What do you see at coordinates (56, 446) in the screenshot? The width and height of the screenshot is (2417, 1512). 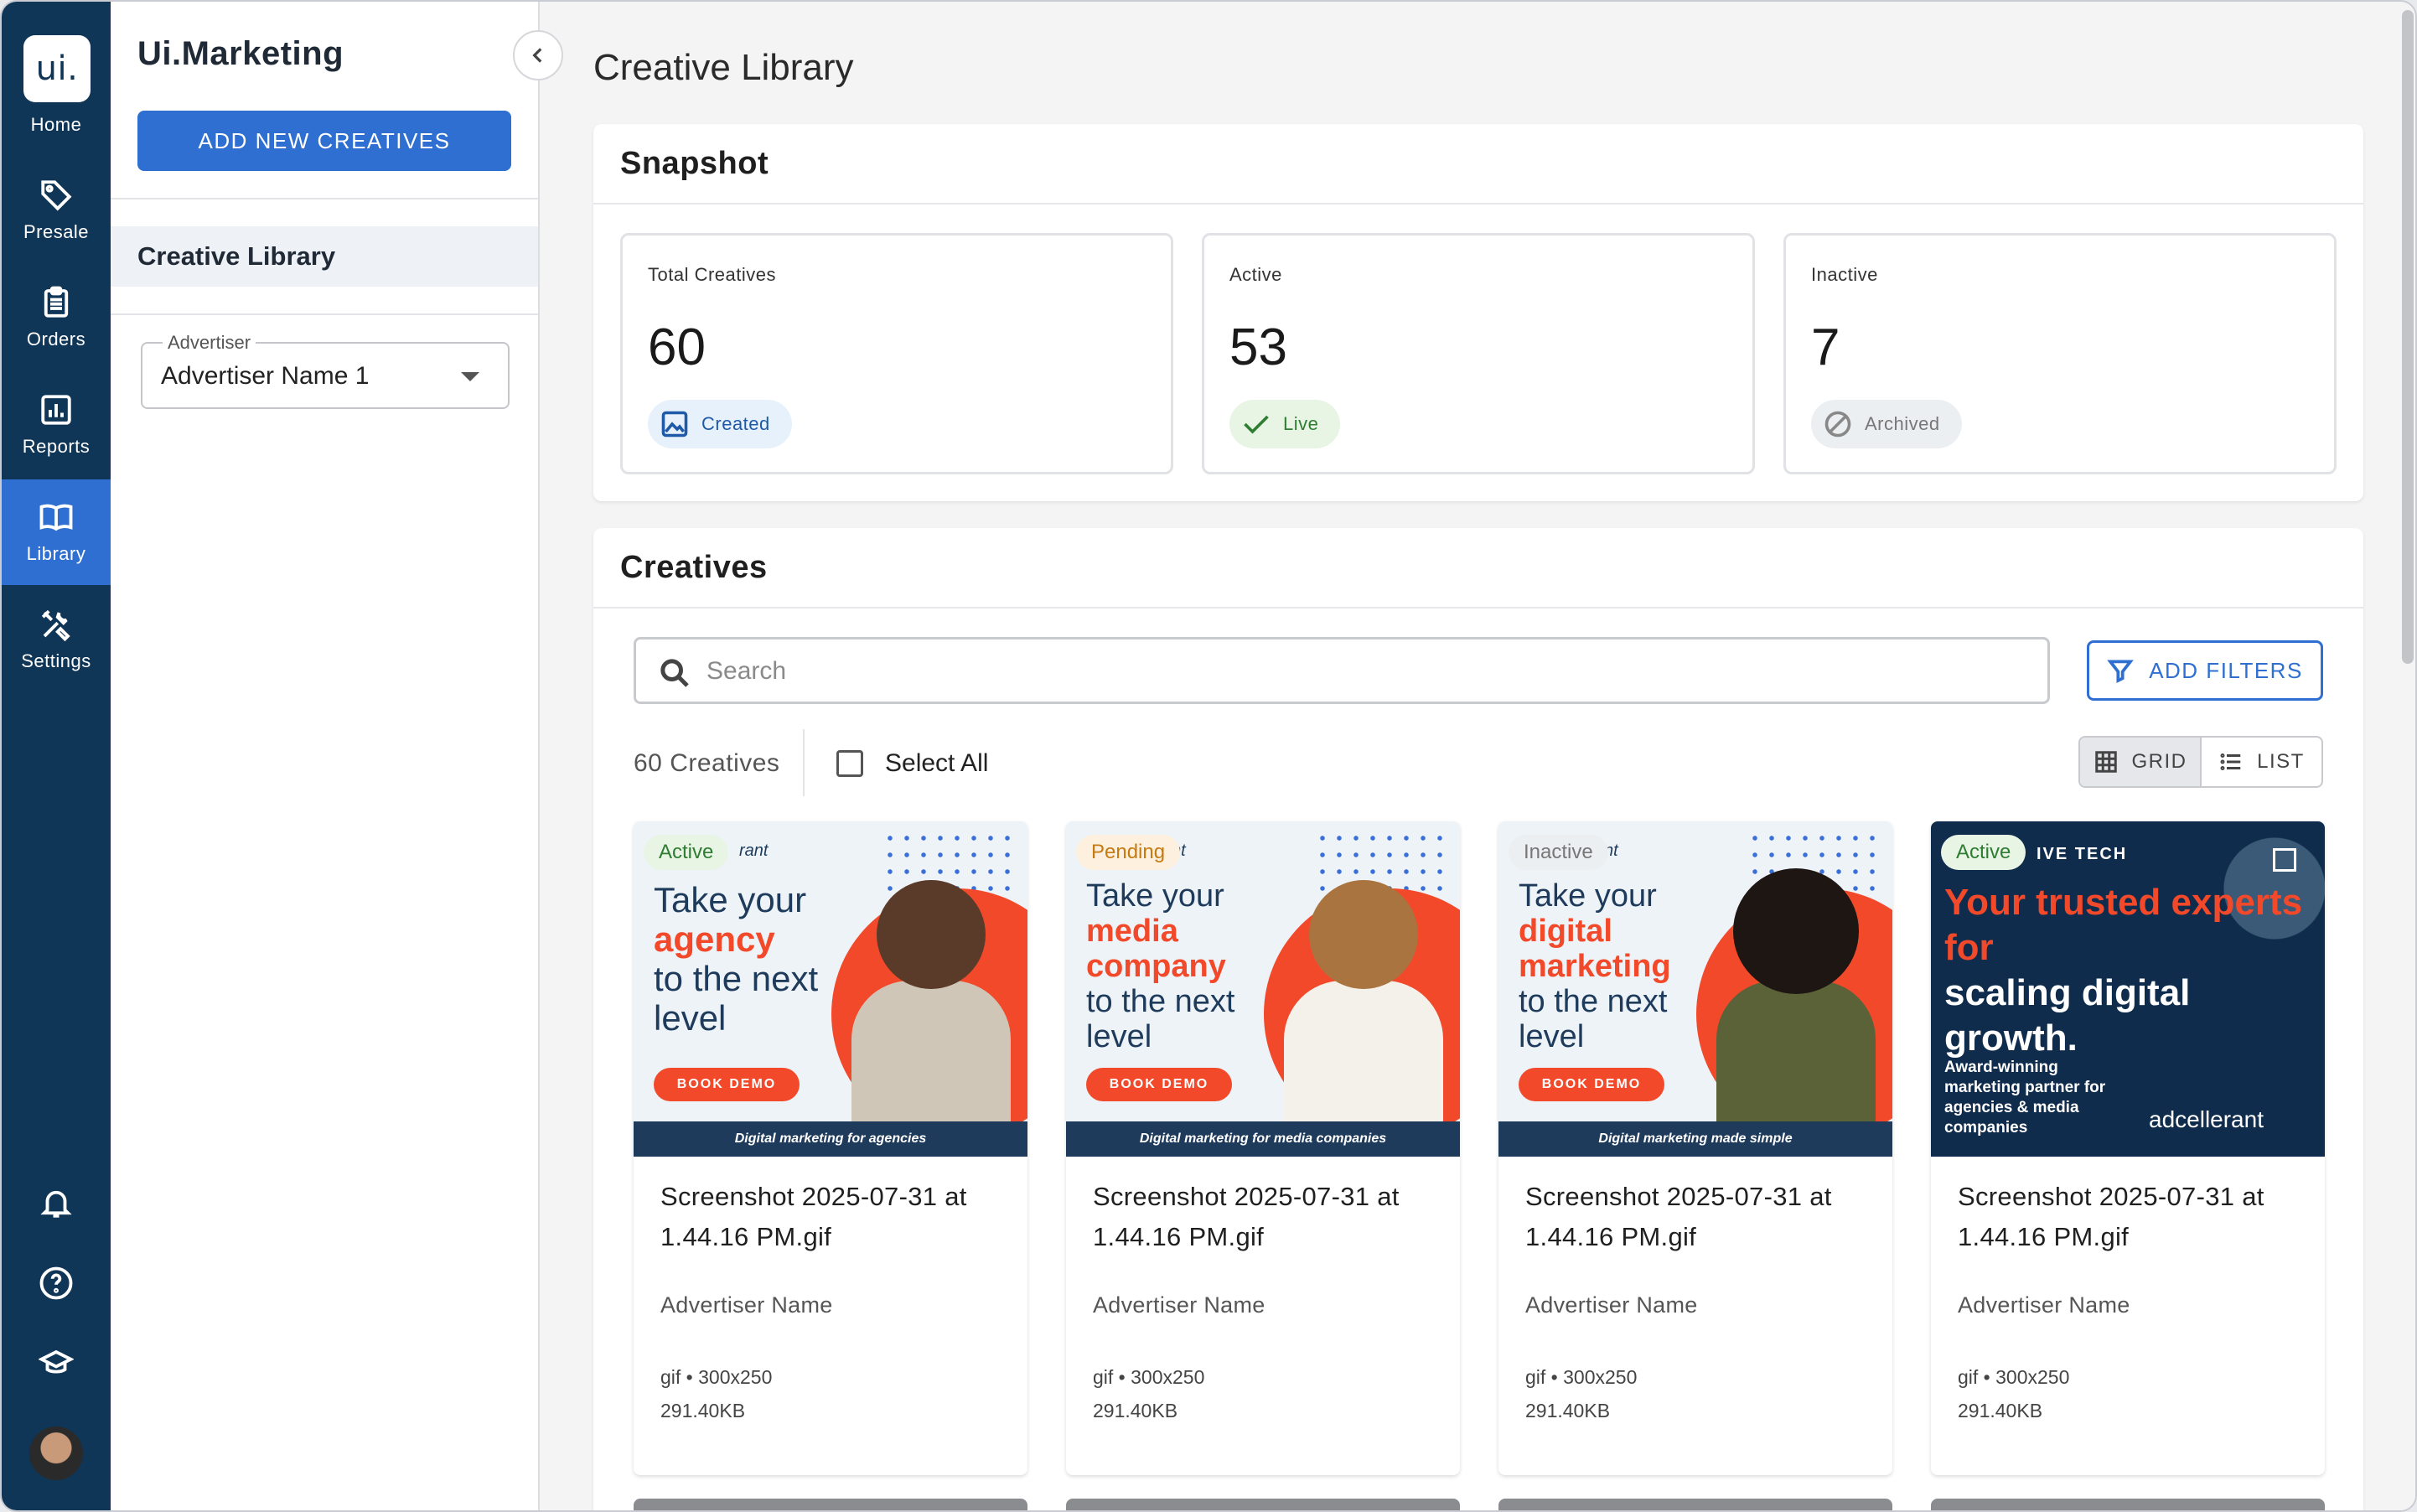 I see `nav-label: Reports` at bounding box center [56, 446].